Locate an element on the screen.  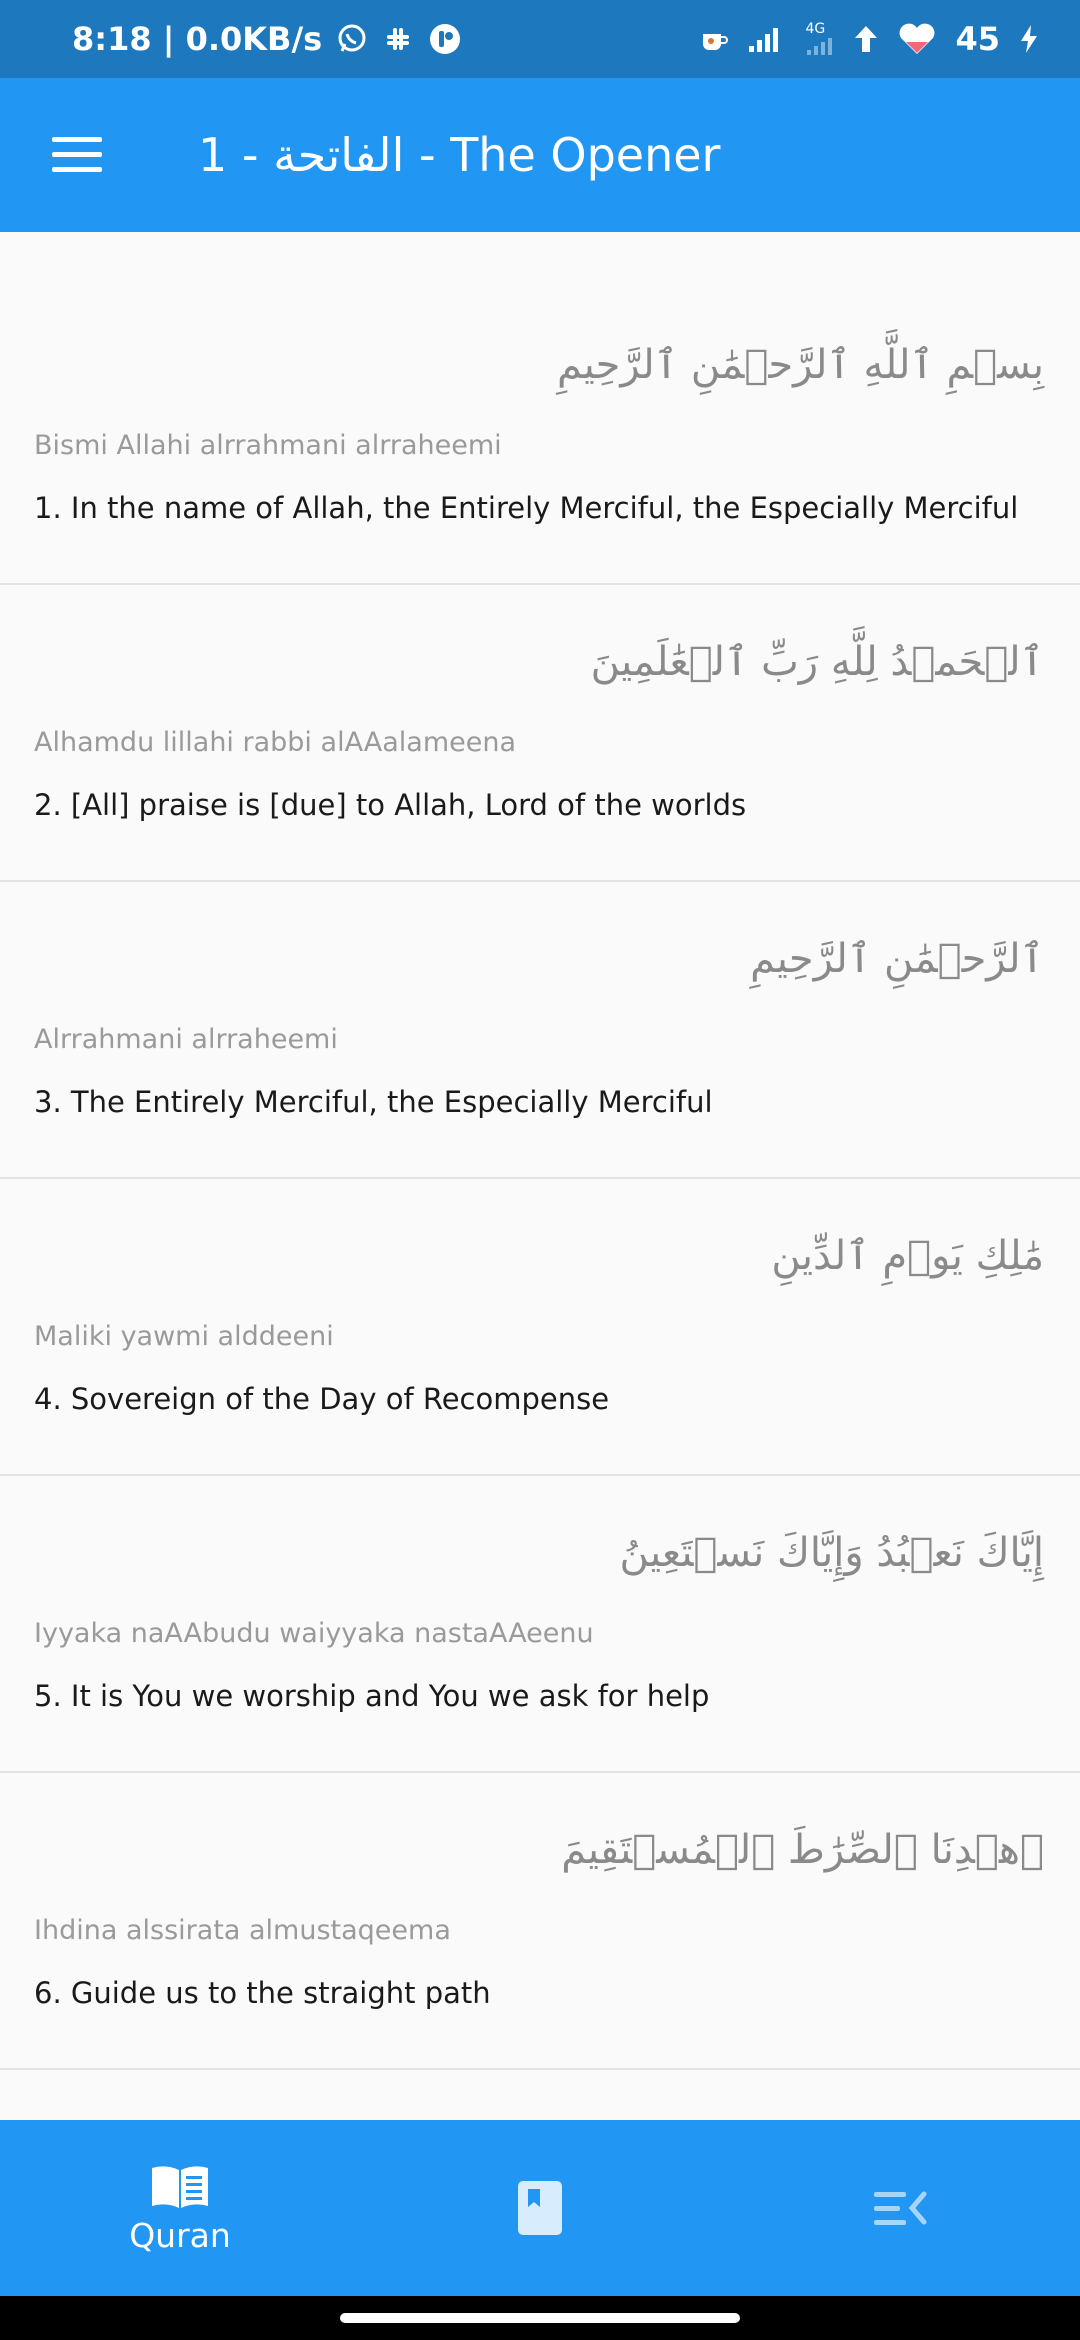
hamburger-icon is located at coordinates (77, 154).